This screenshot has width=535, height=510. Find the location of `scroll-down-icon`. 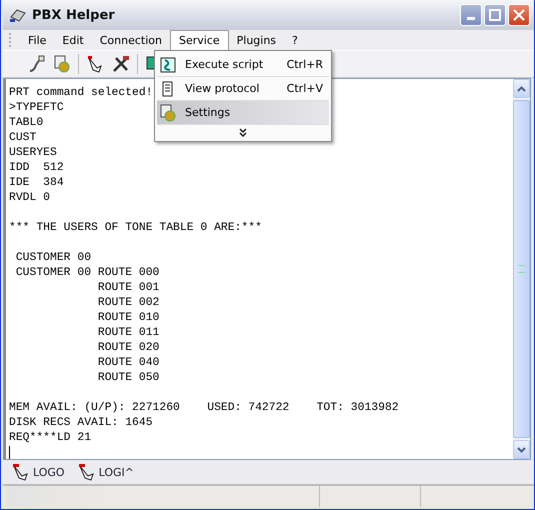

scroll-down-icon is located at coordinates (521, 449).